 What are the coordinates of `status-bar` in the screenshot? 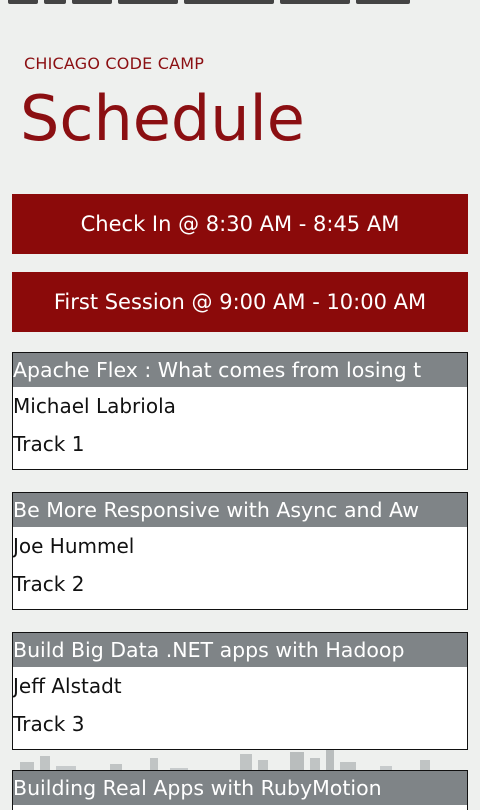 It's located at (240, 4).